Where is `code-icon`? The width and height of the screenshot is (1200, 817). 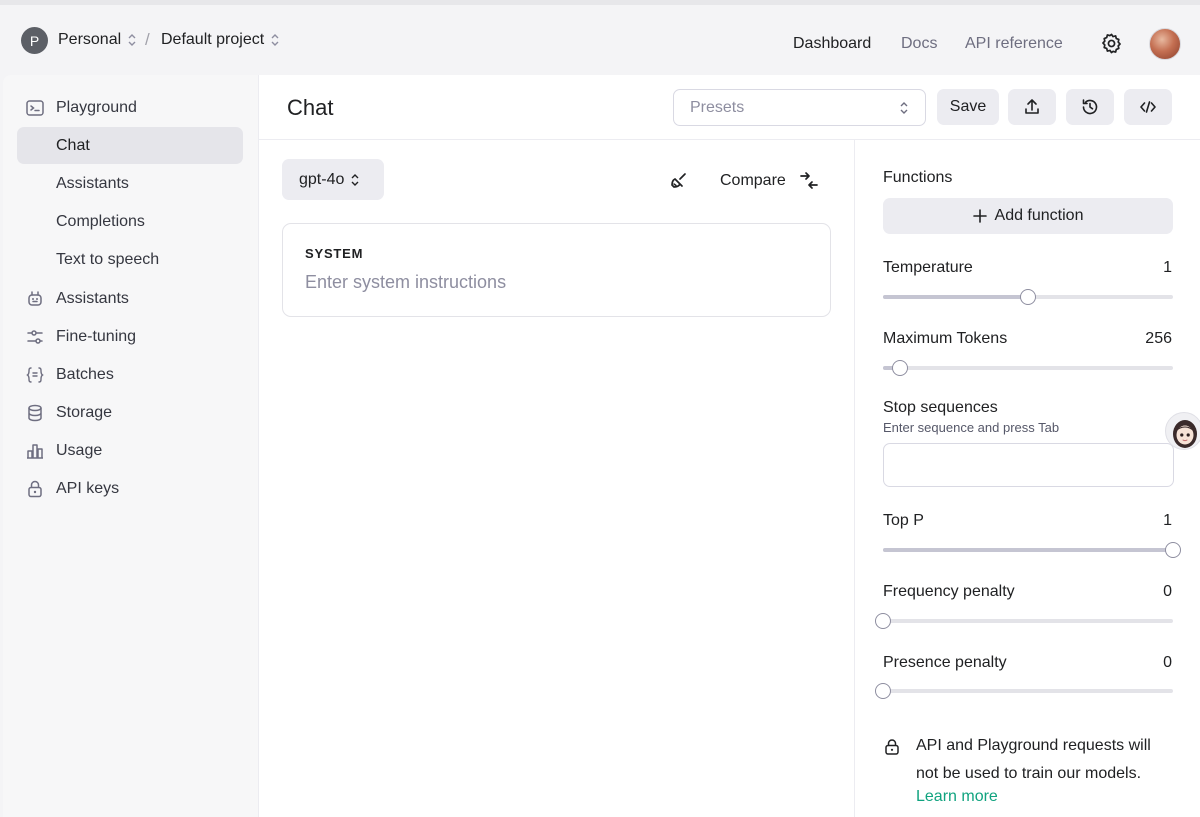 code-icon is located at coordinates (1148, 107).